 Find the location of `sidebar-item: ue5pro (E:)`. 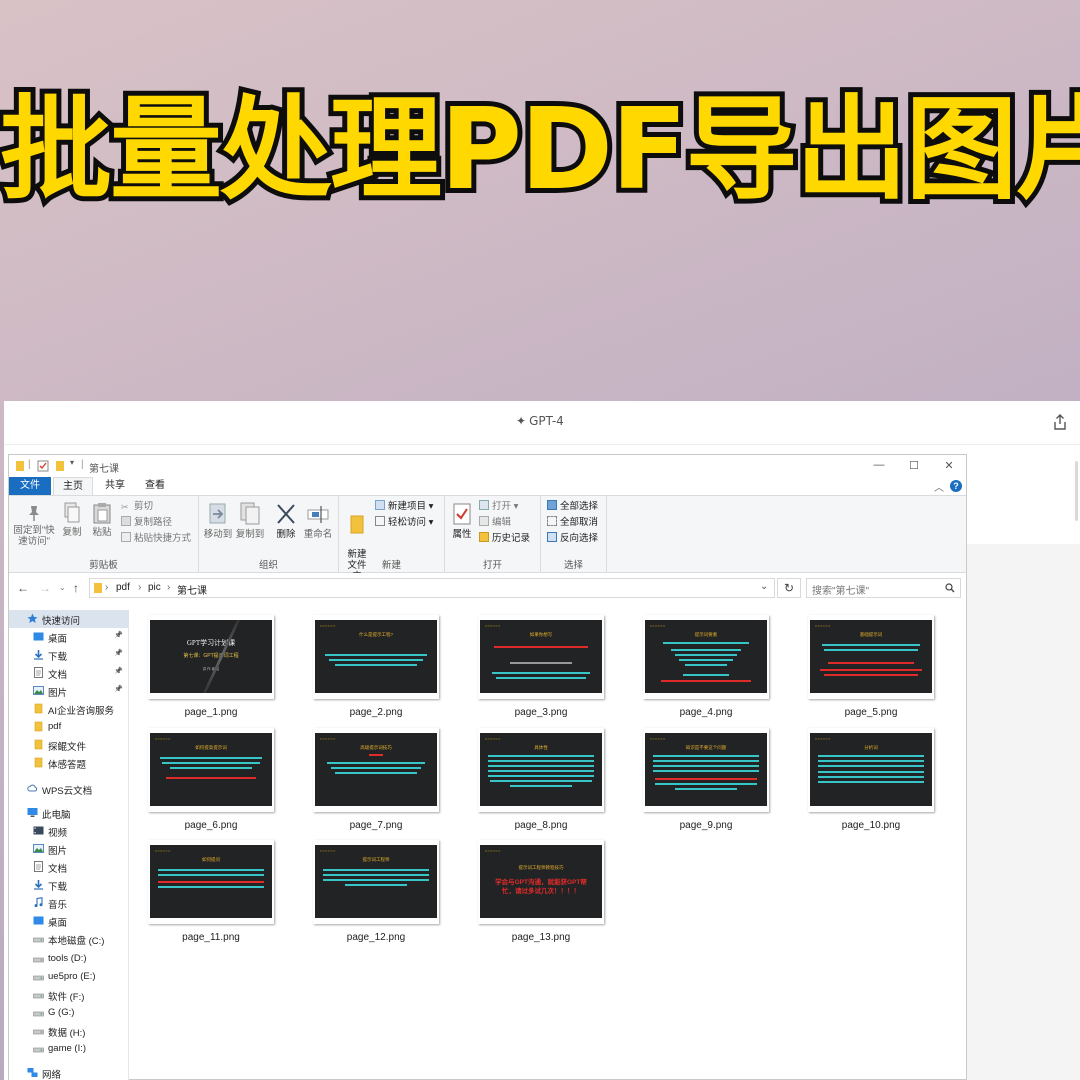

sidebar-item: ue5pro (E:) is located at coordinates (69, 977).